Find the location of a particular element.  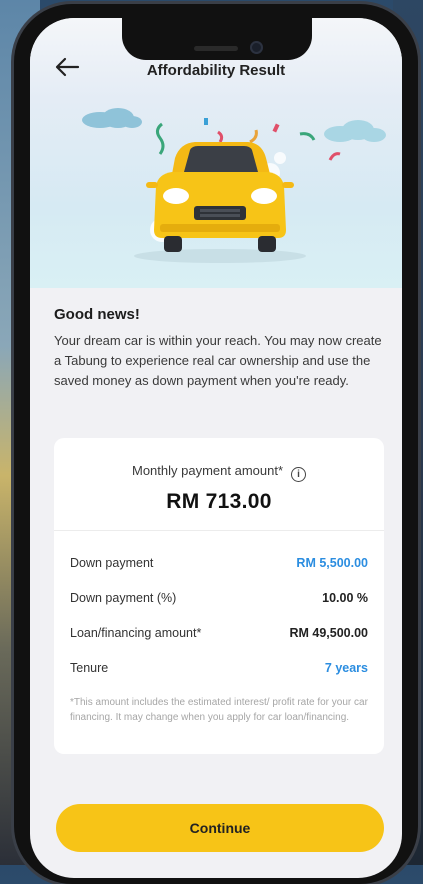

monthly-payment-section: Monthly payment amount* i RM 713.00 is located at coordinates (219, 484).